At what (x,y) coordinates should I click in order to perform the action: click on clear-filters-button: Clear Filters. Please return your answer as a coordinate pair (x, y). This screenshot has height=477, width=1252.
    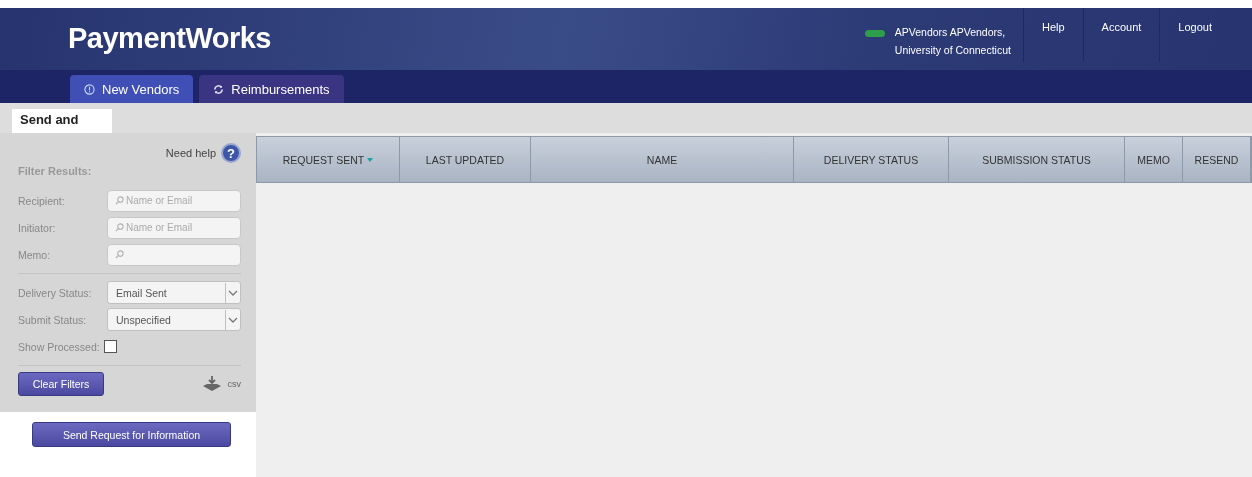
    Looking at the image, I should click on (61, 384).